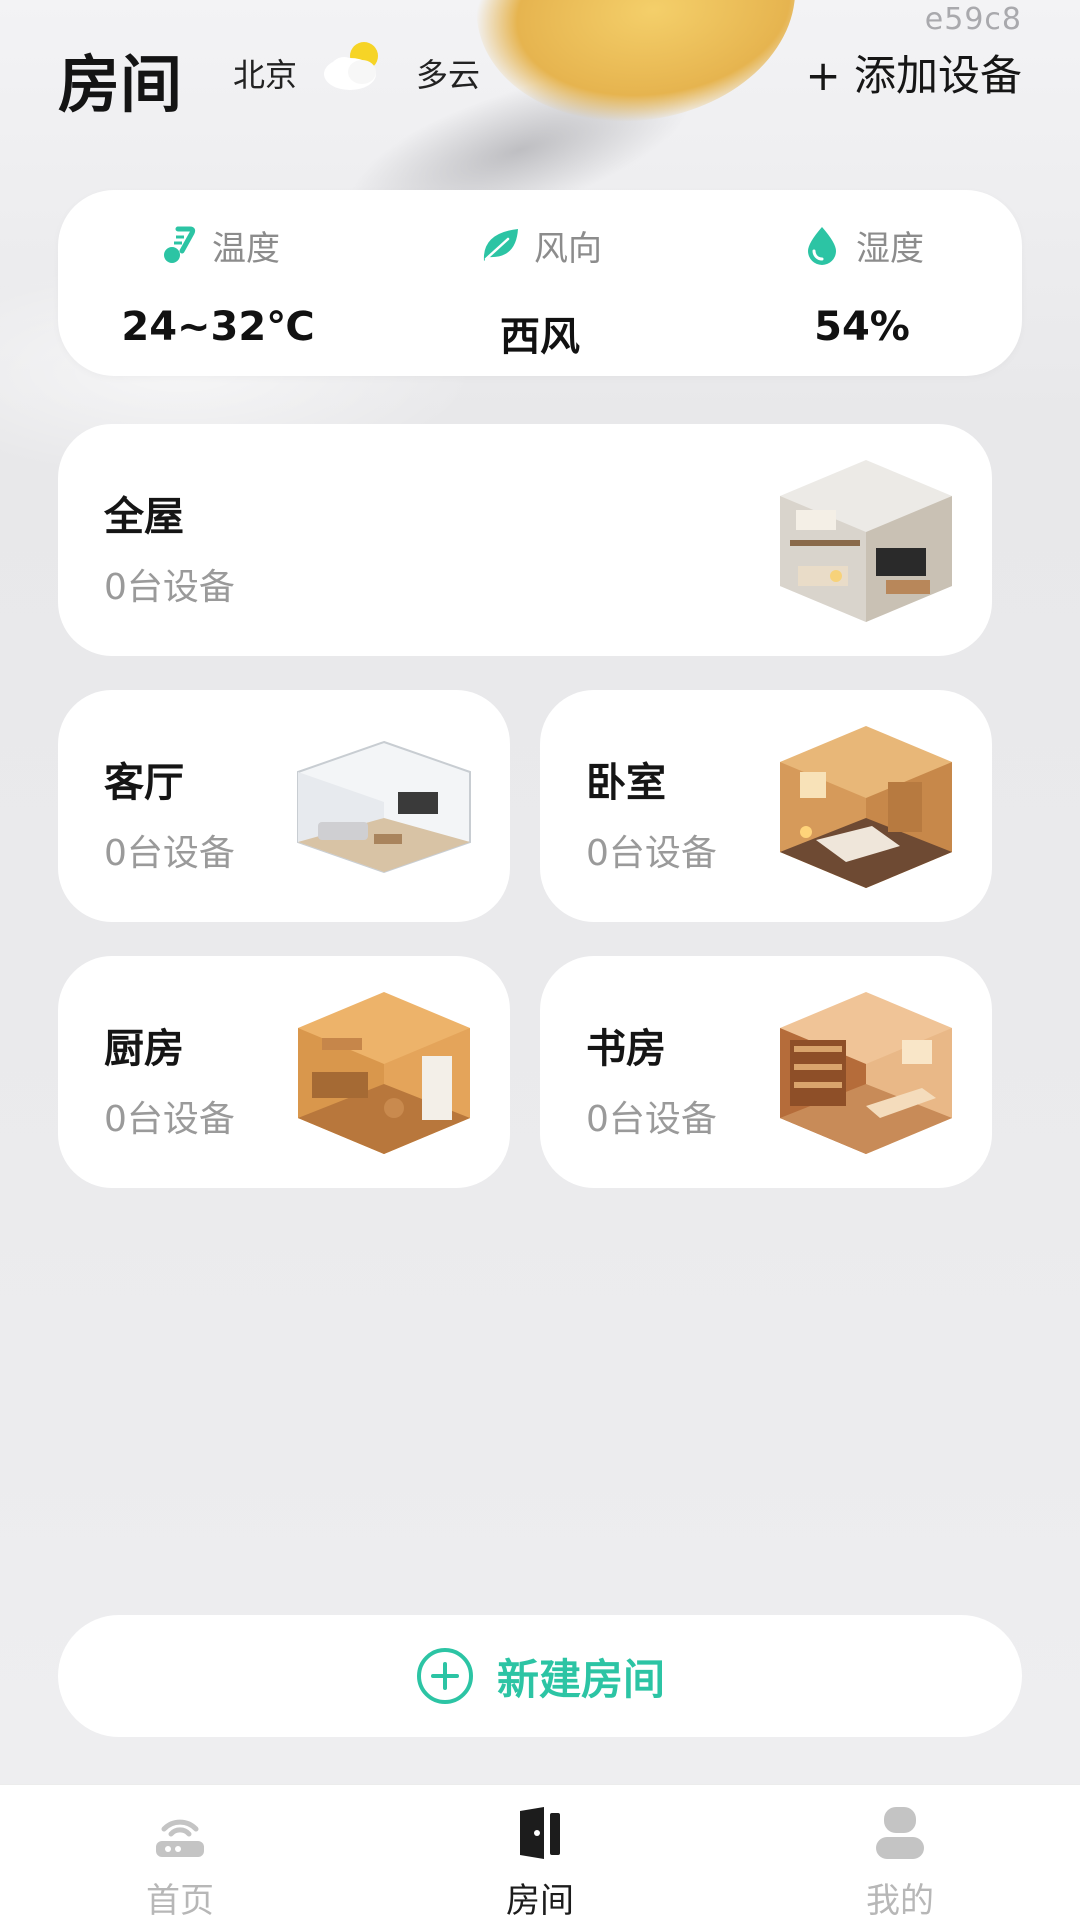  I want to click on bedroom-illustration, so click(866, 807).